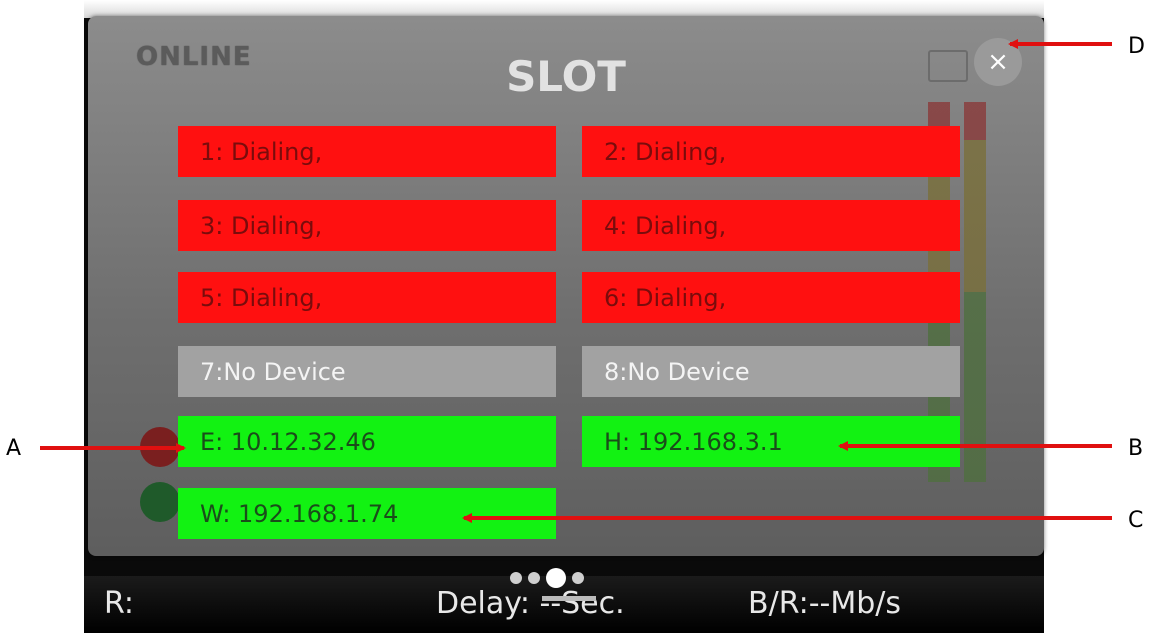 This screenshot has width=1154, height=633. Describe the element at coordinates (1136, 46) in the screenshot. I see `callout-label-d: D` at that location.